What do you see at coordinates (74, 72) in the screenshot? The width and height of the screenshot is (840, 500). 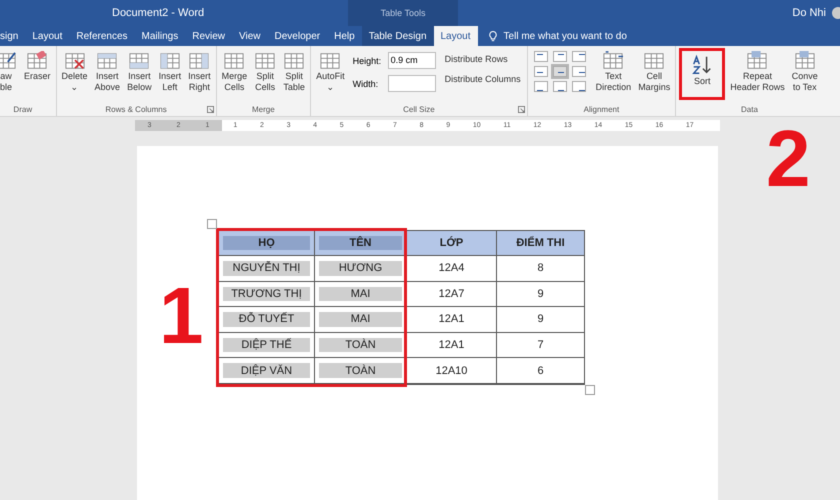 I see `ribbon-button: Delete ⌄` at bounding box center [74, 72].